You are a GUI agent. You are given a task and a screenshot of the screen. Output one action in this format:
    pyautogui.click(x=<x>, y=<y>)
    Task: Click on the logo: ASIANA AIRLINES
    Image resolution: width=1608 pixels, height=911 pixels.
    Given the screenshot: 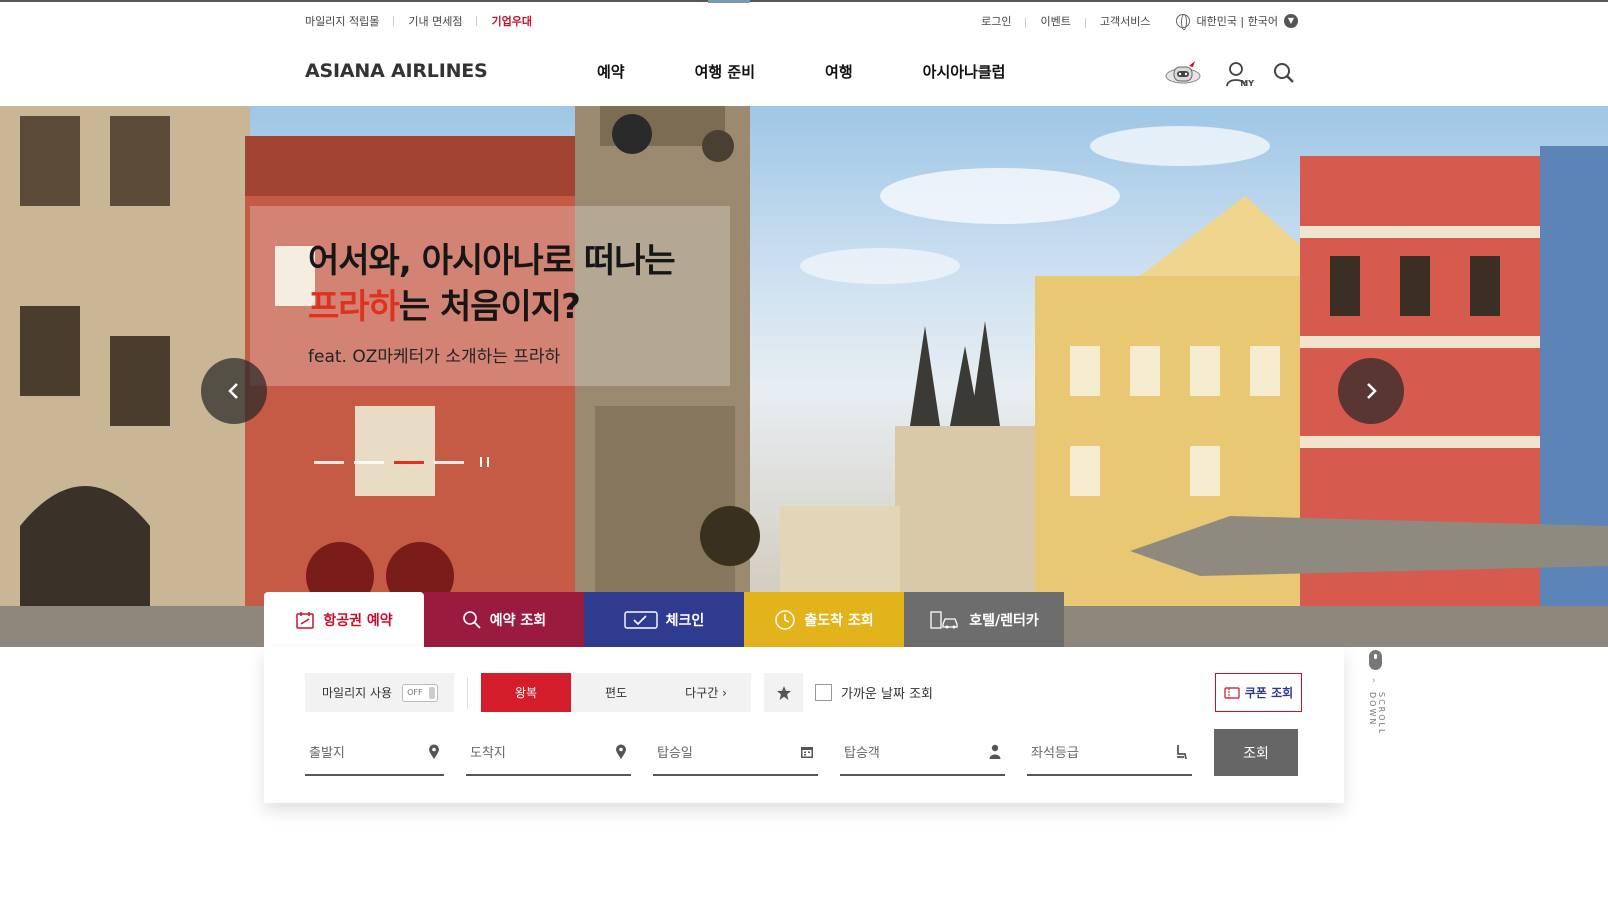 What is the action you would take?
    pyautogui.click(x=396, y=71)
    